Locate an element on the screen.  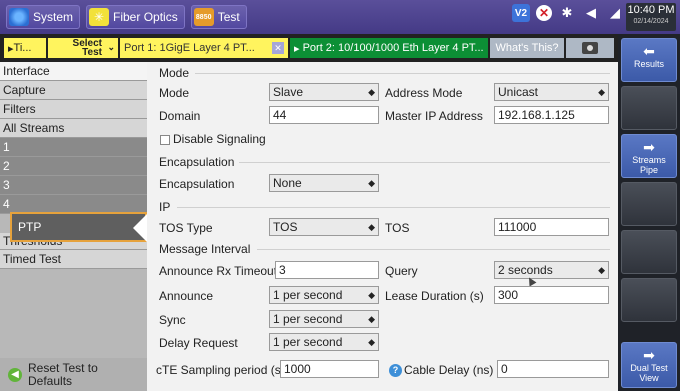
announce-rx-field: 3 is located at coordinates (327, 270).